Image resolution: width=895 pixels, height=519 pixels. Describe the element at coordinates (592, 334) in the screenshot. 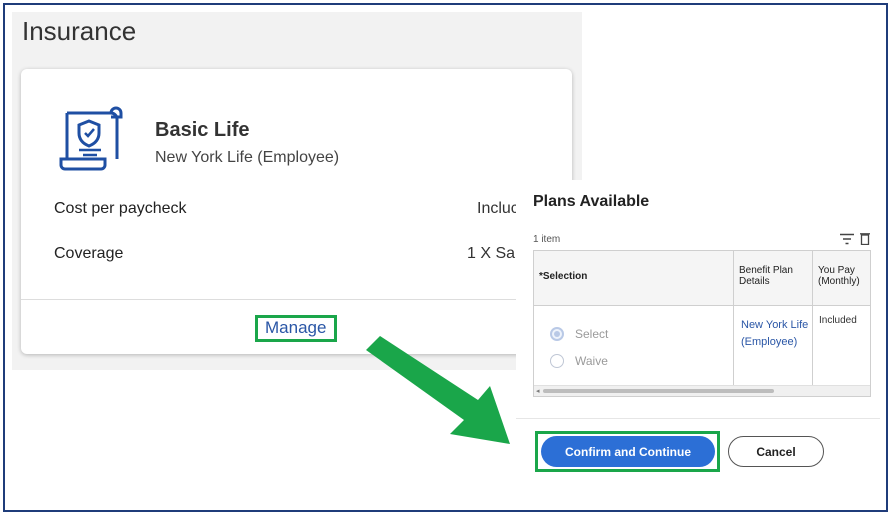

I see `radio-label: Select` at that location.